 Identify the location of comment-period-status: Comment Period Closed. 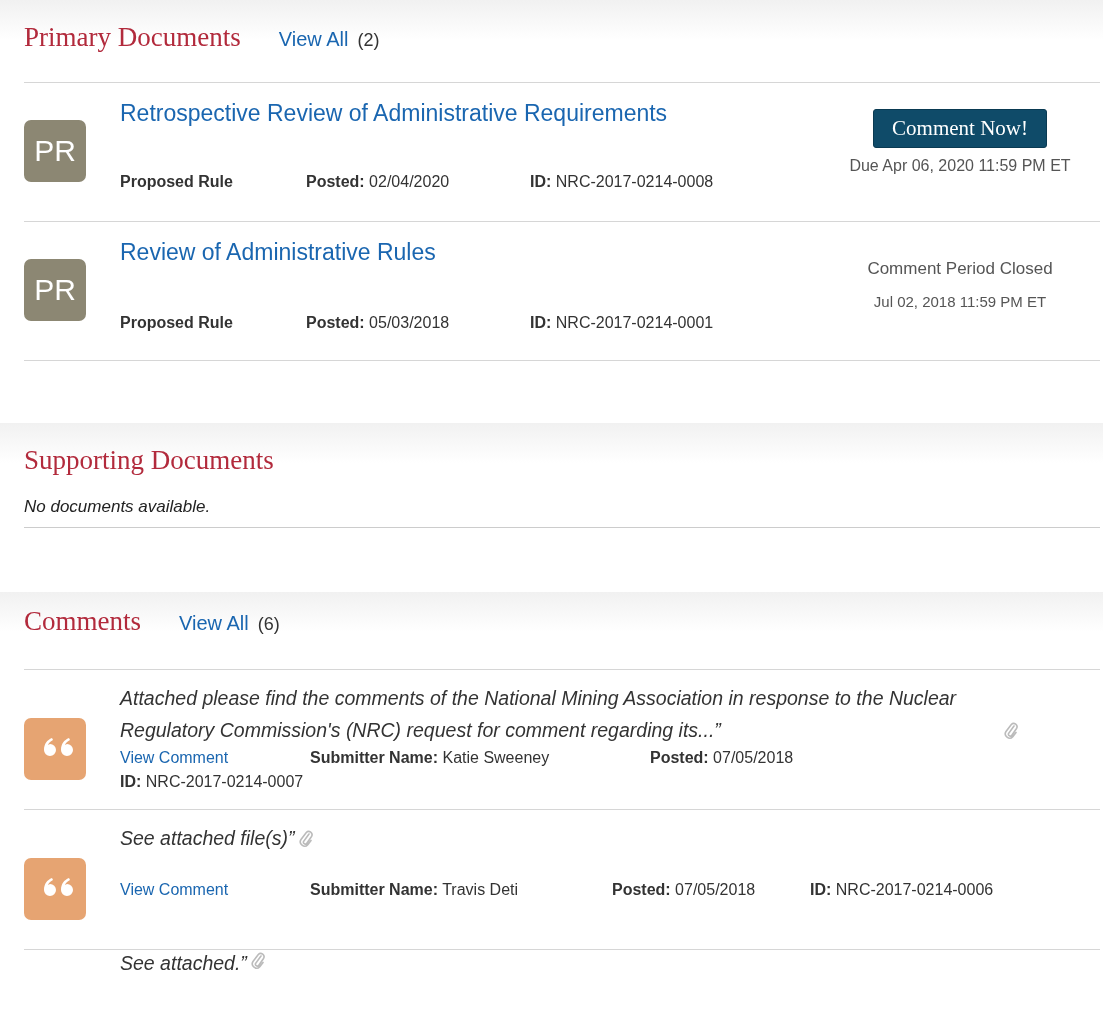
(960, 269).